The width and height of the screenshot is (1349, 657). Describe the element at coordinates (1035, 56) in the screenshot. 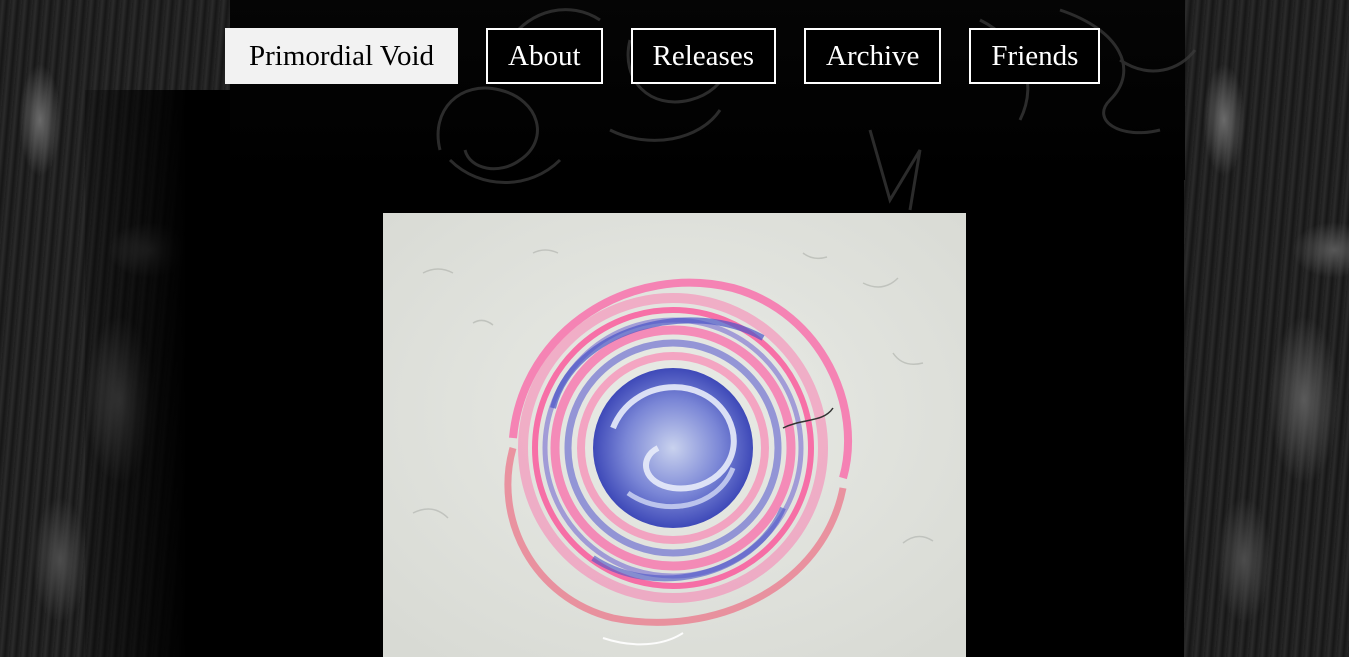

I see `nav-friends-link: Friends` at that location.